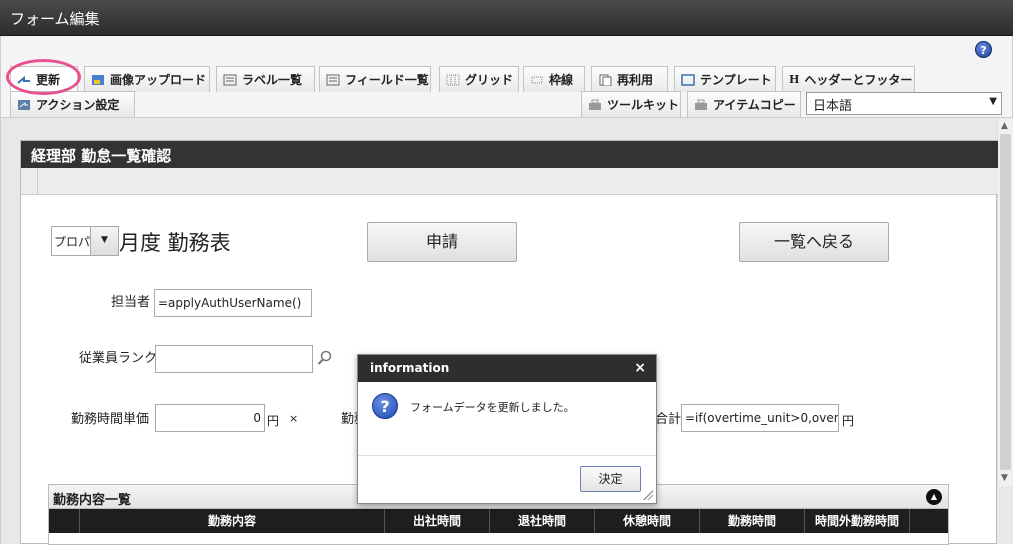 This screenshot has width=1013, height=545. What do you see at coordinates (55, 19) in the screenshot?
I see `window-title: フォーム編集` at bounding box center [55, 19].